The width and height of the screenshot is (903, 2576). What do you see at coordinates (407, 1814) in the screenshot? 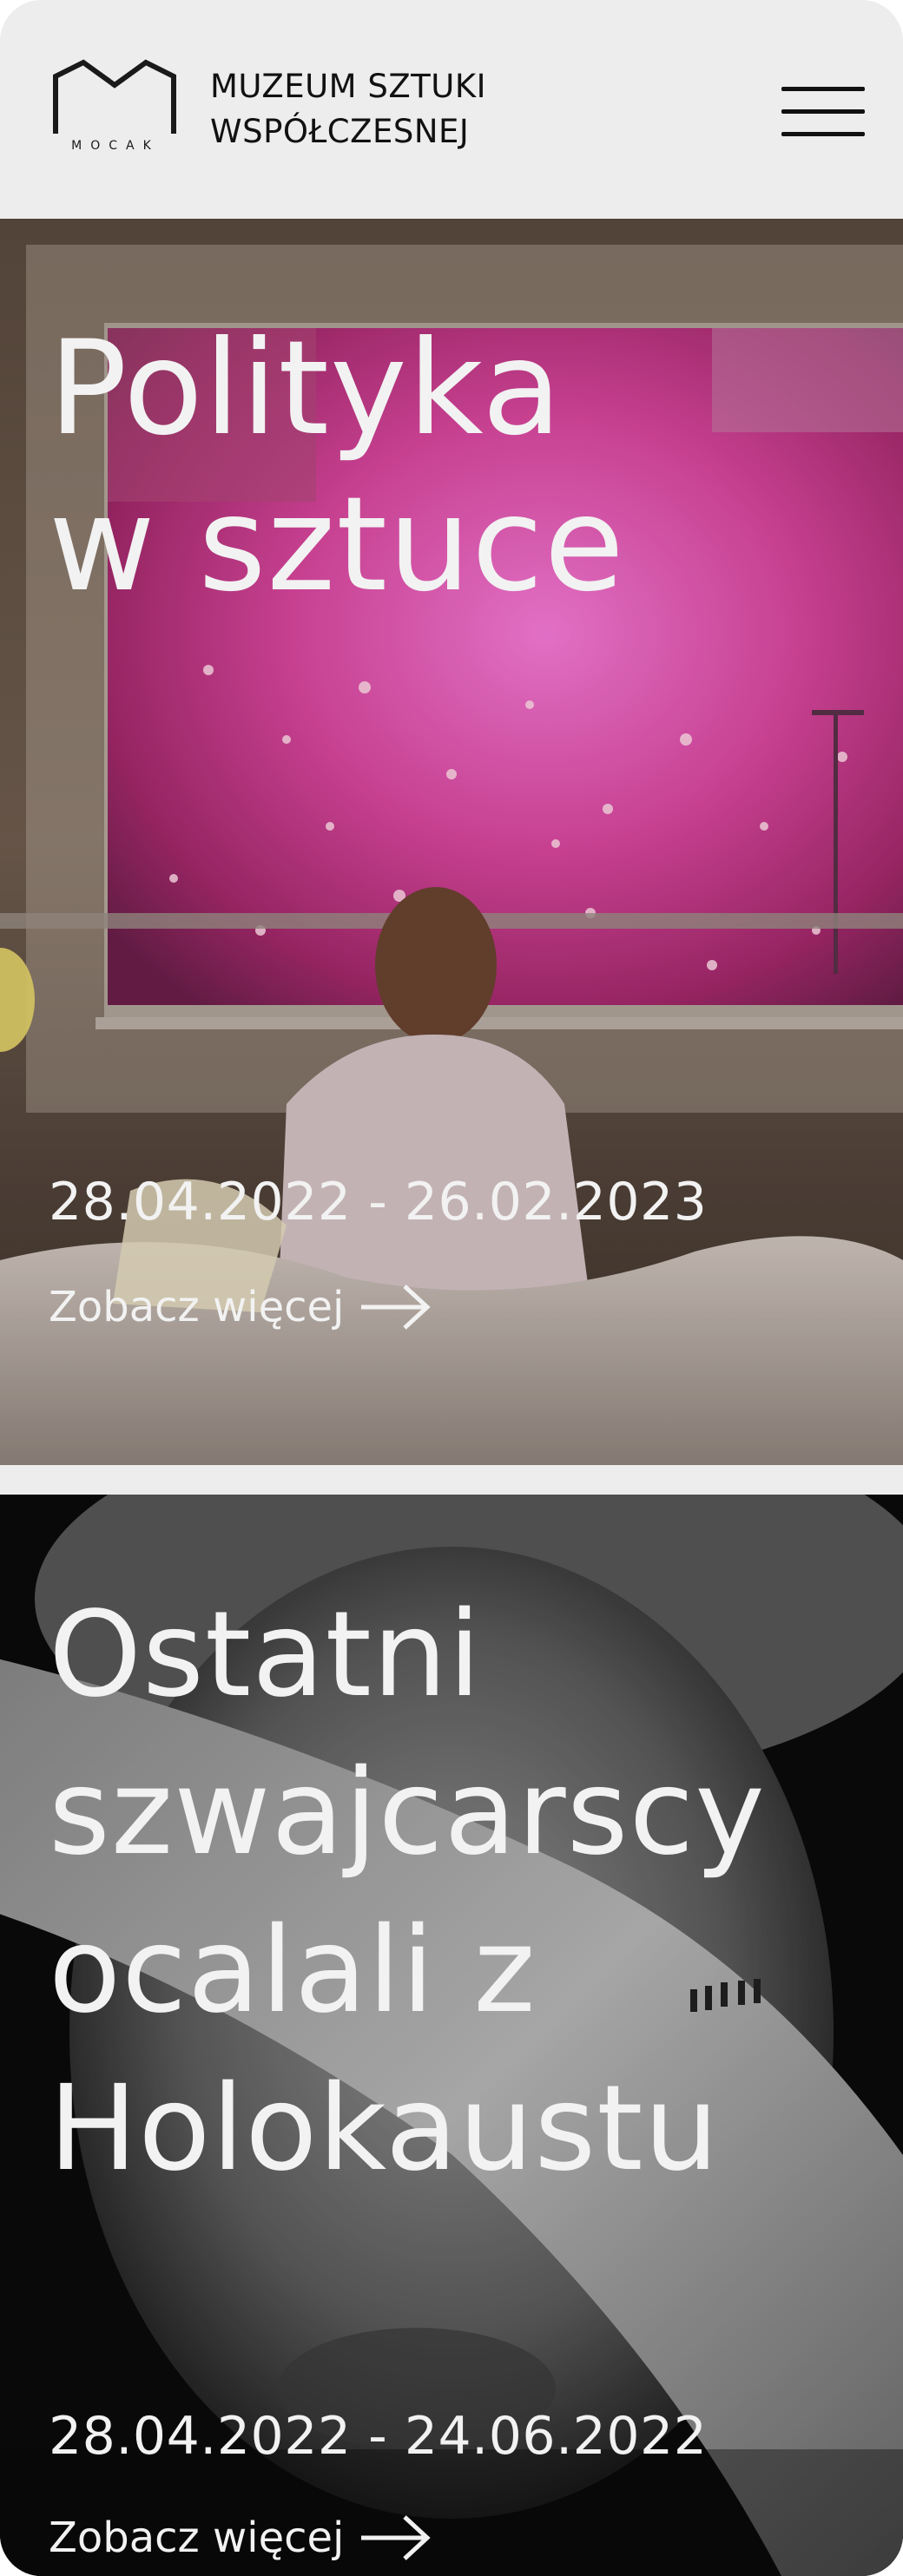
I see `exhibition-title-line: szwajcarscy` at bounding box center [407, 1814].